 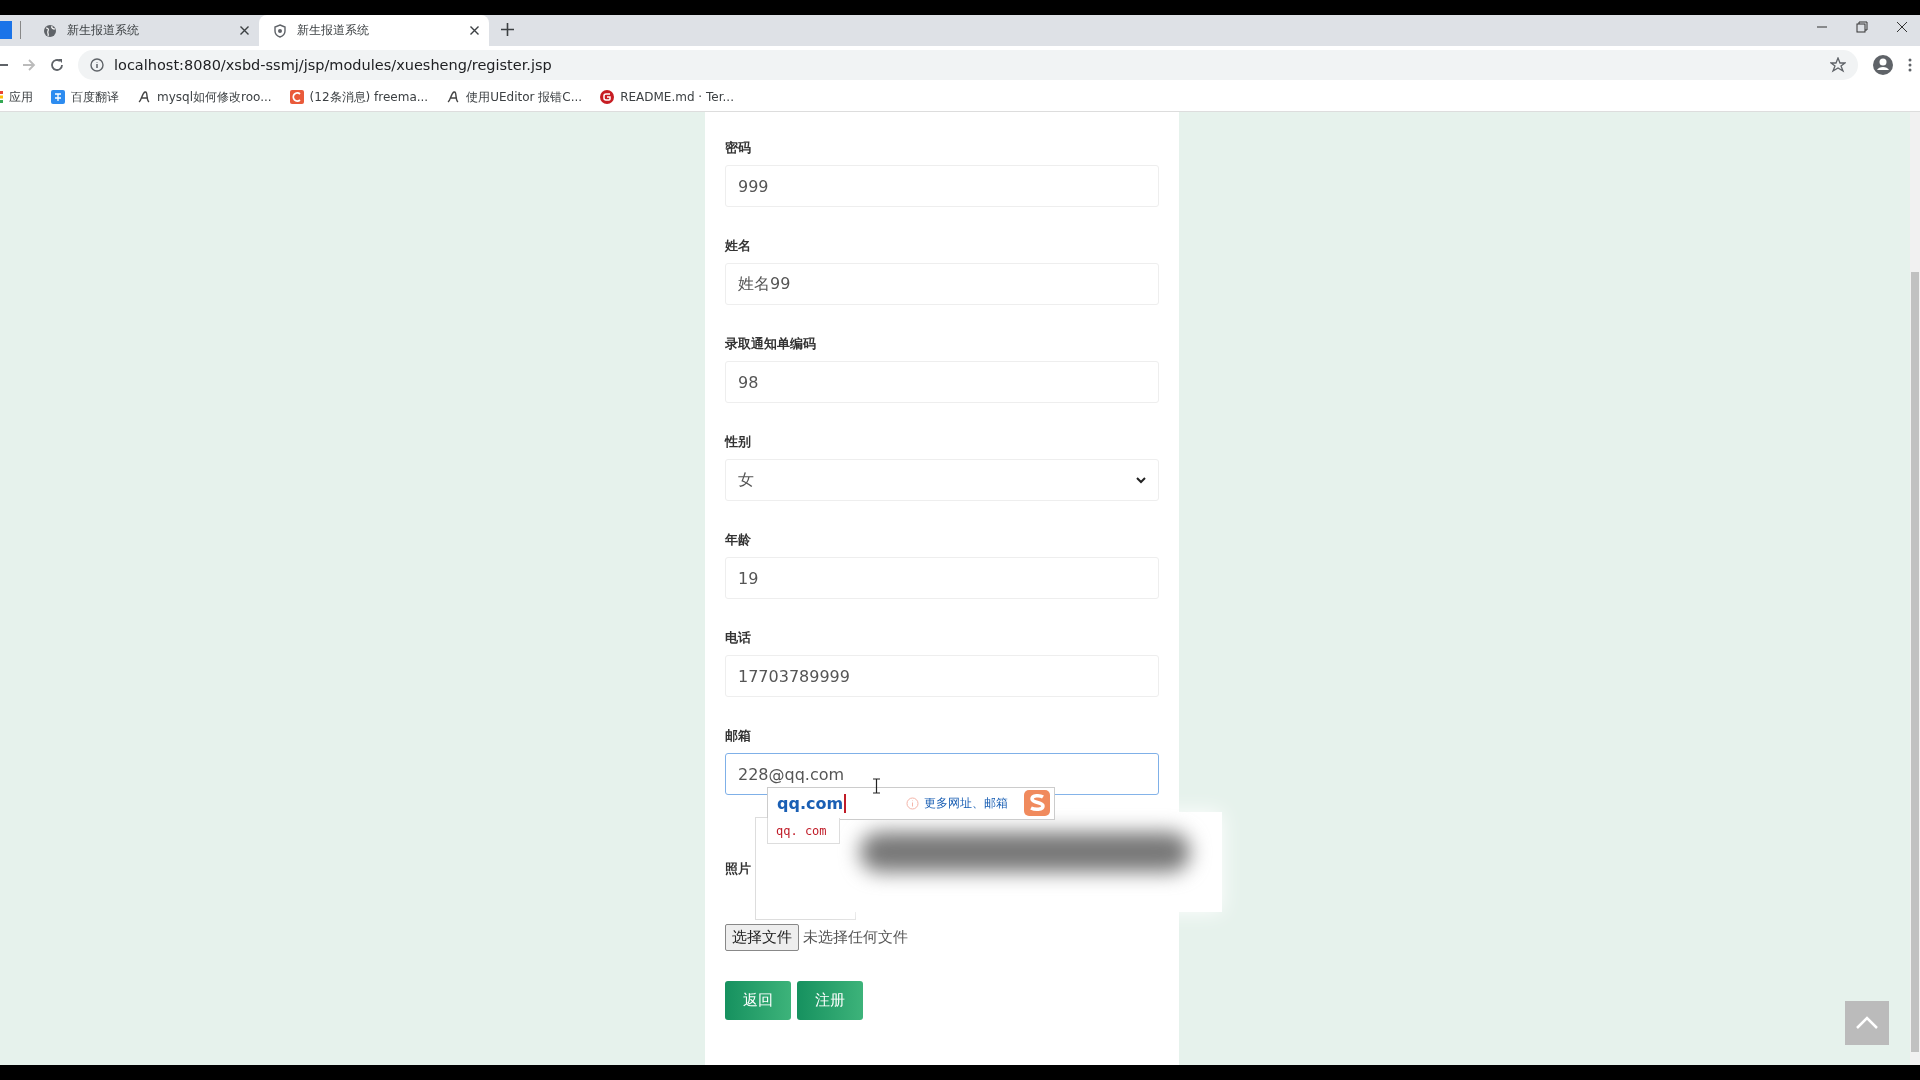 I want to click on star-icon, so click(x=1838, y=64).